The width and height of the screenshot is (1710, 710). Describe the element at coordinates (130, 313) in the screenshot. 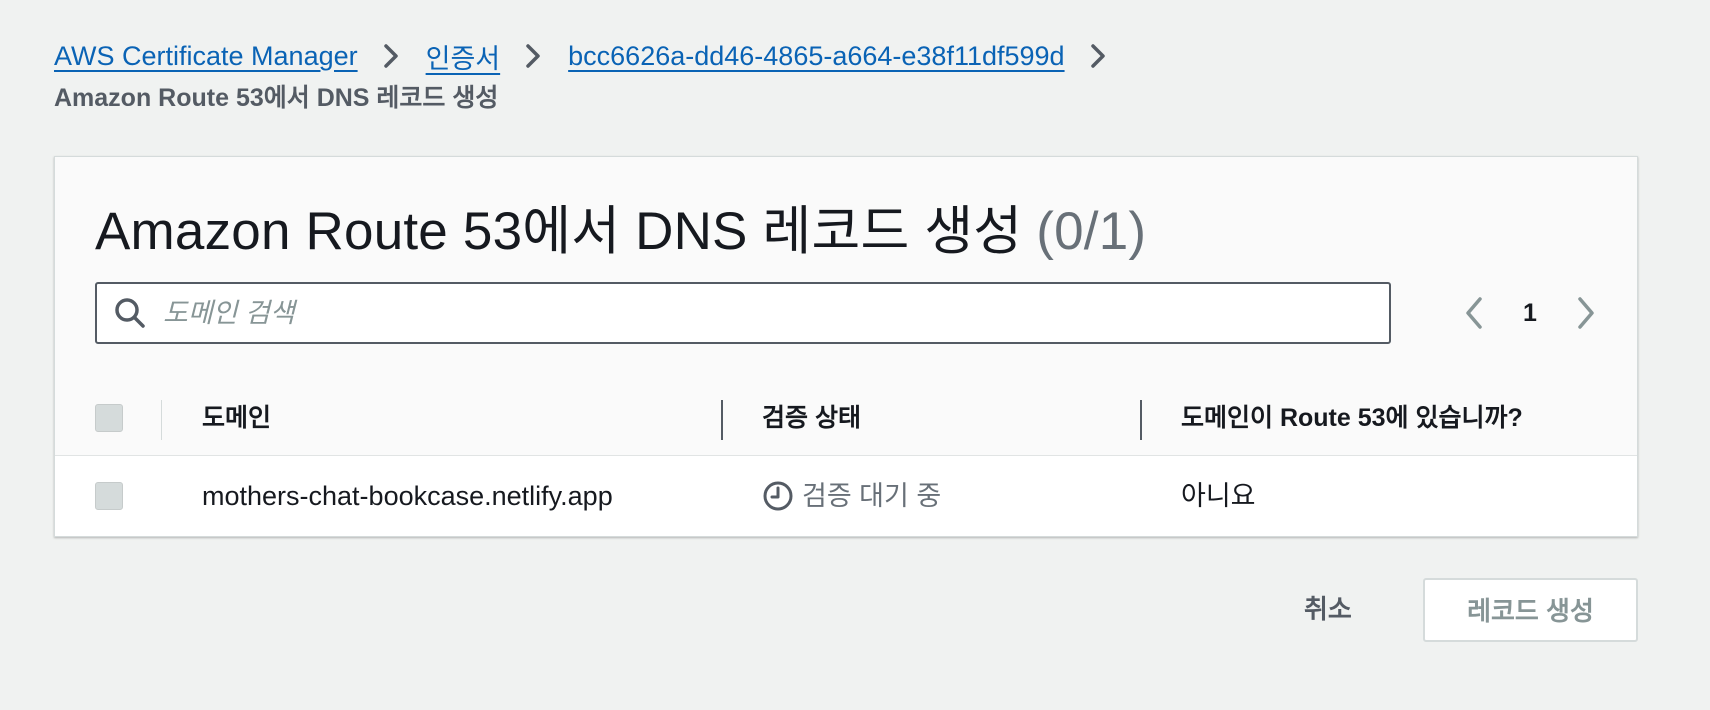

I see `search-icon` at that location.